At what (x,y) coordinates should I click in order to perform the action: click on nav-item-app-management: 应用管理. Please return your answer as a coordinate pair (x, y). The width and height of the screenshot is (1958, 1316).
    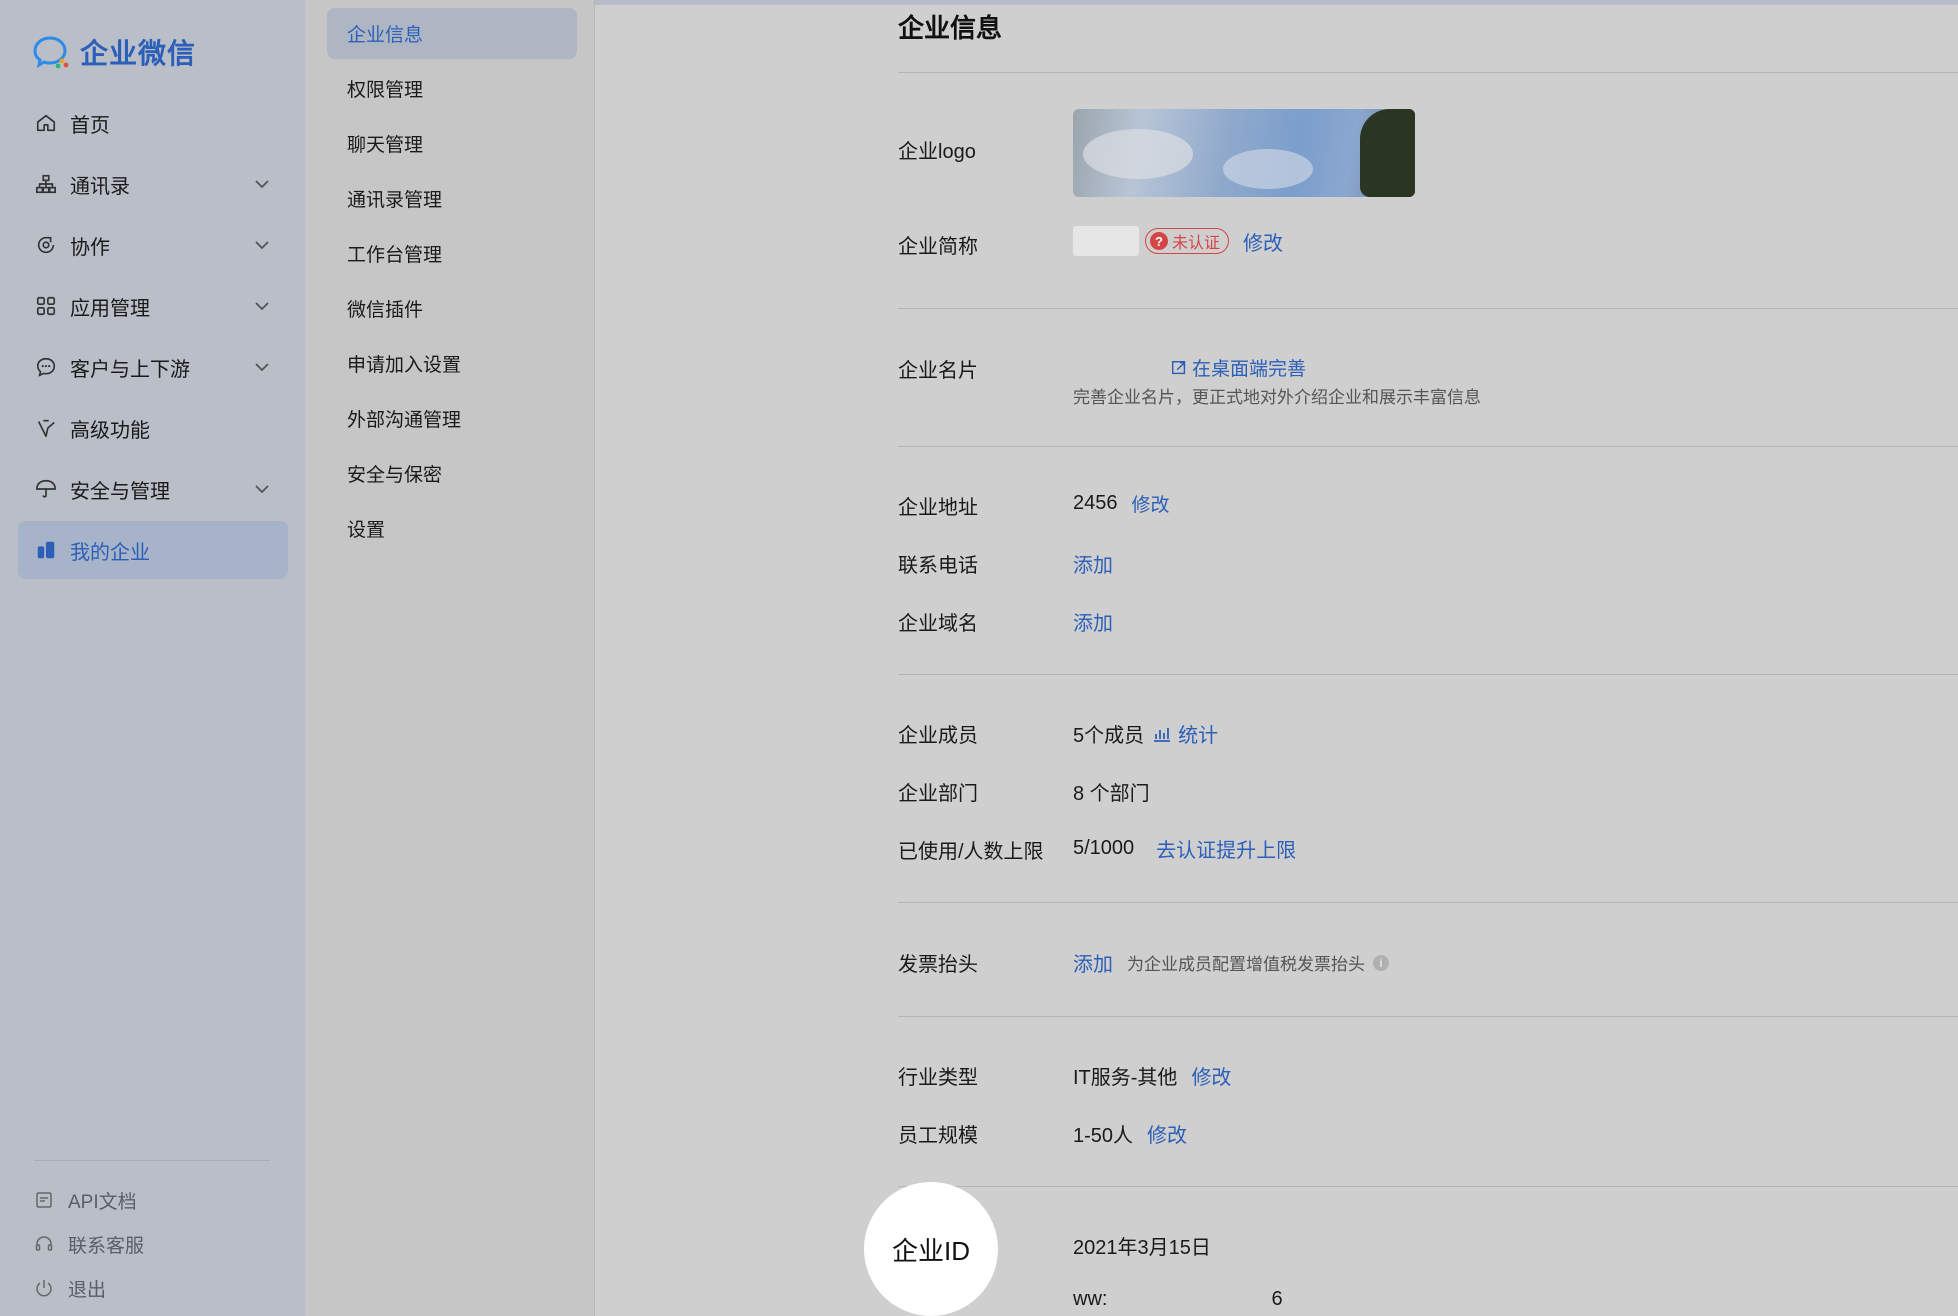
    Looking at the image, I should click on (153, 306).